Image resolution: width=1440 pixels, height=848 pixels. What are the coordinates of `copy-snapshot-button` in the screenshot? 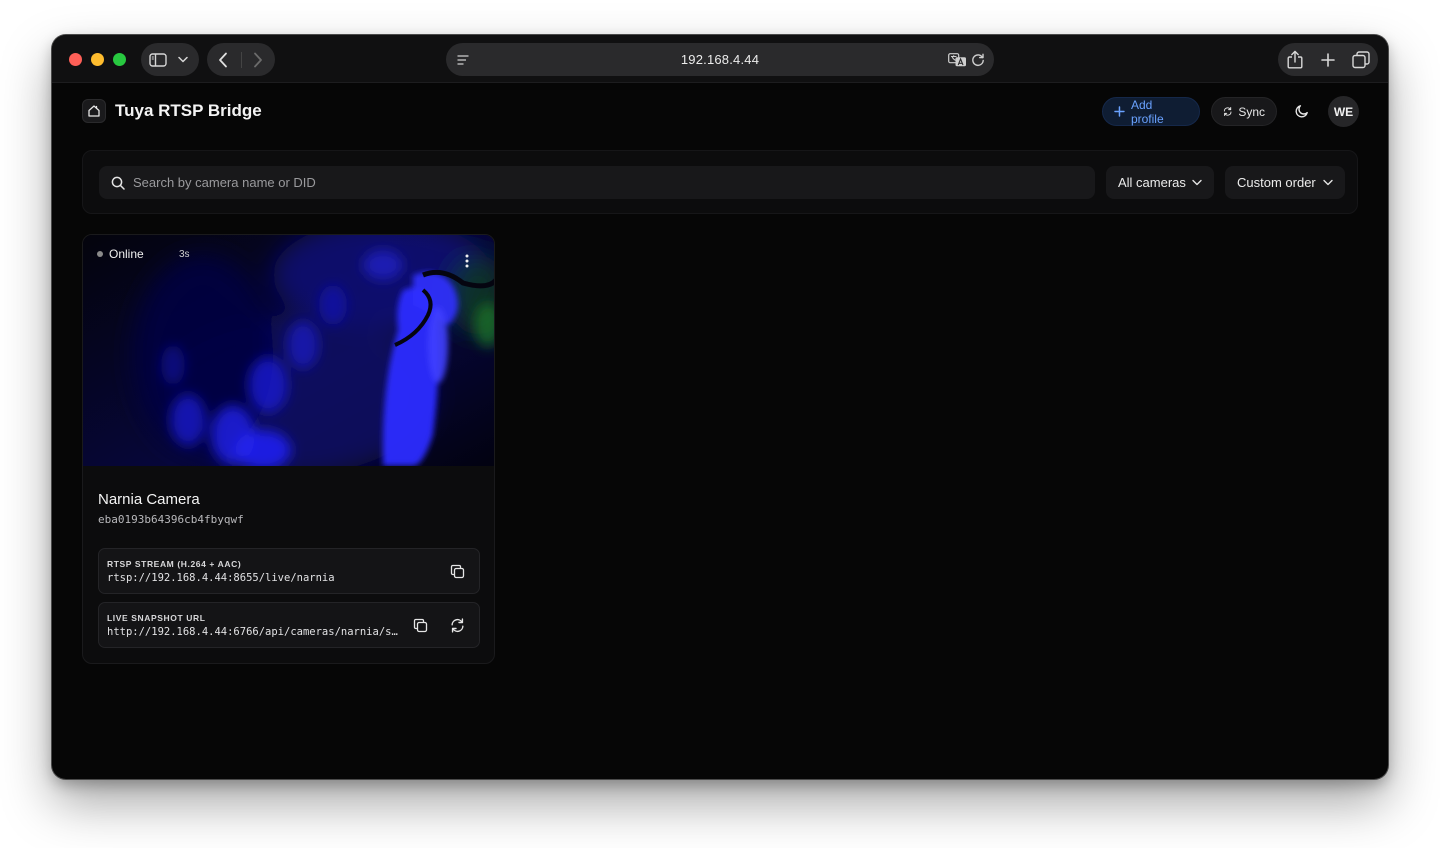 It's located at (420, 625).